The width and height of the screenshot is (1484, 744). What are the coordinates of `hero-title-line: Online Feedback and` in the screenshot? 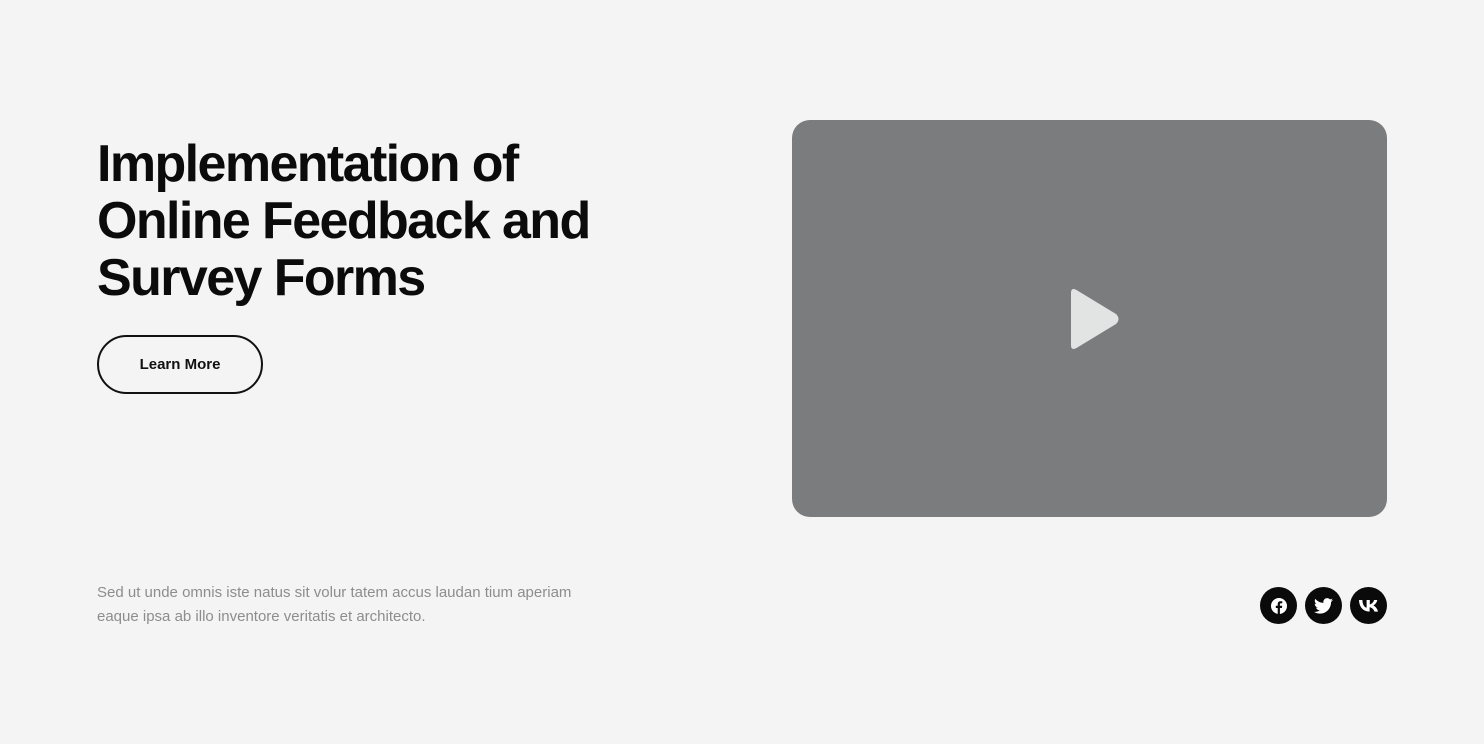 It's located at (344, 221).